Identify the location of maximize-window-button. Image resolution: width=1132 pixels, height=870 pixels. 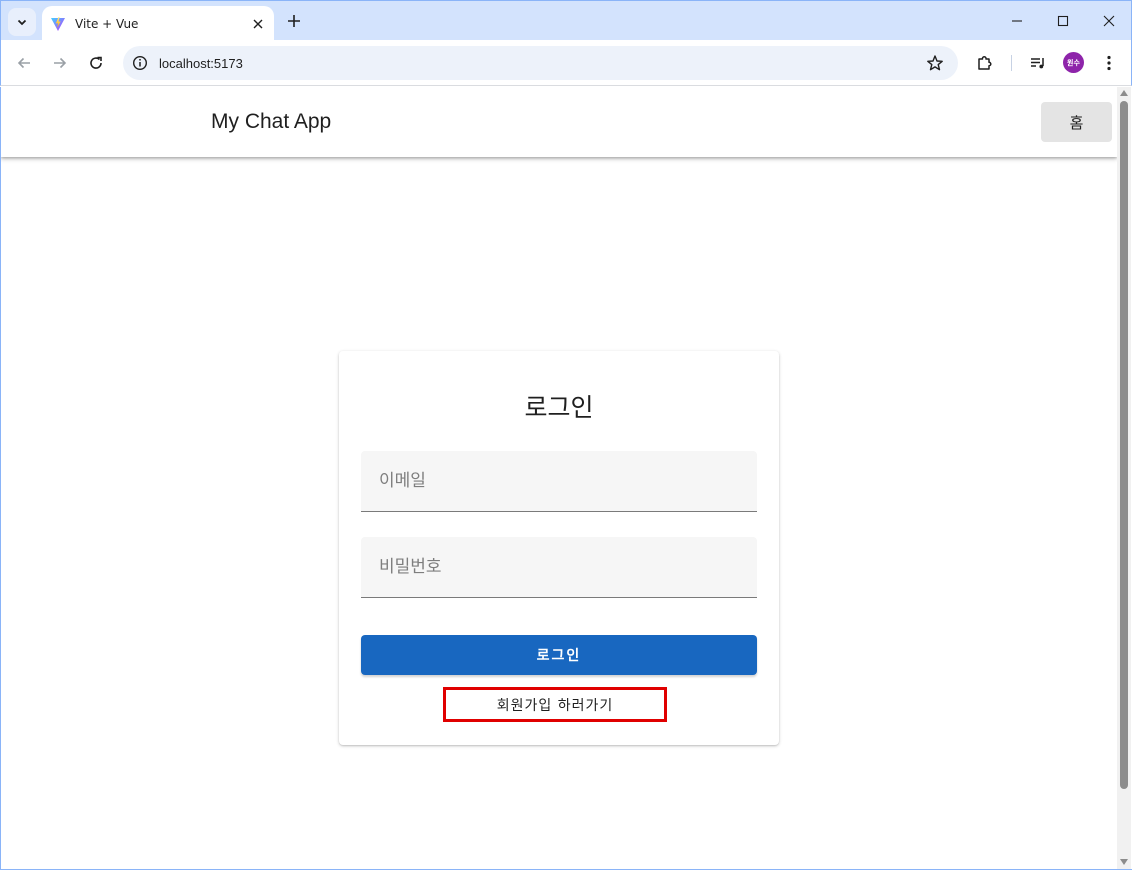
(1063, 21).